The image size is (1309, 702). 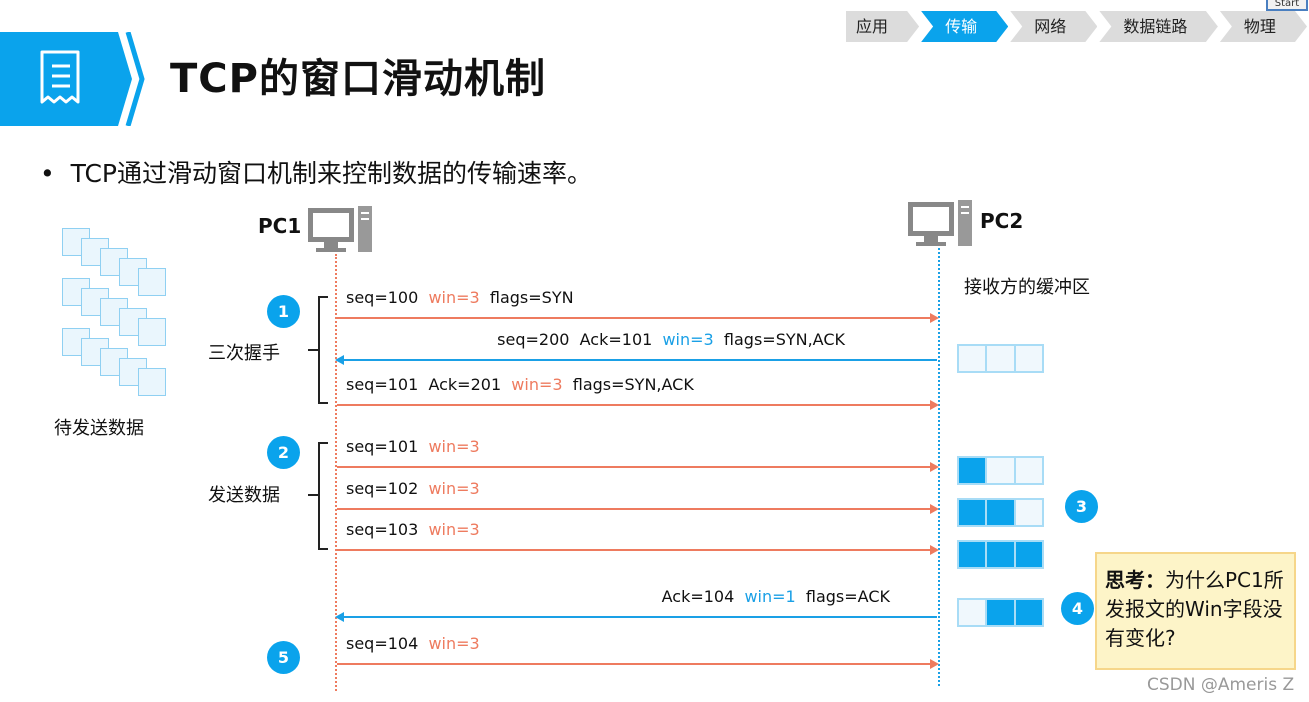 What do you see at coordinates (770, 596) in the screenshot?
I see `window-size: win=1` at bounding box center [770, 596].